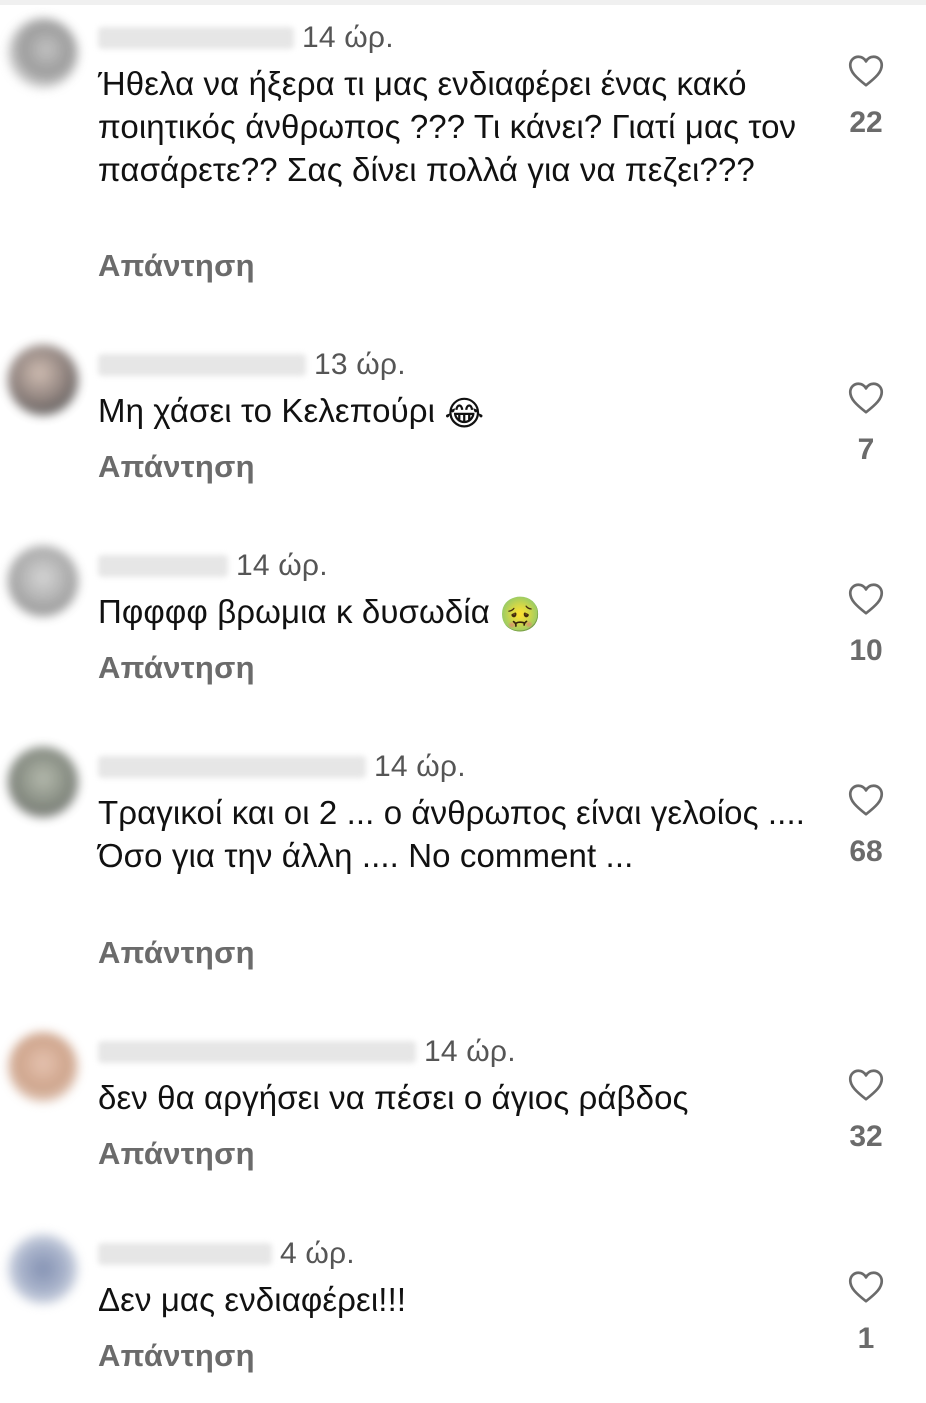  I want to click on like-area: 1, so click(866, 1313).